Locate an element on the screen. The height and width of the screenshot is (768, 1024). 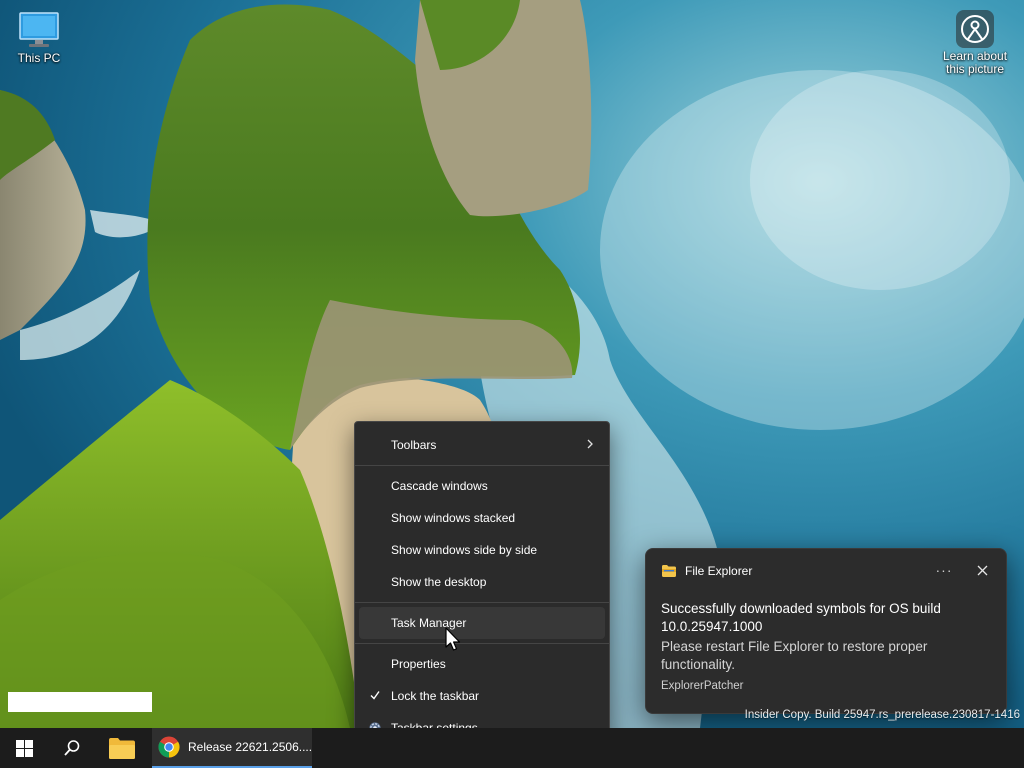
menu-item-toolbars: Toolbars is located at coordinates (482, 445).